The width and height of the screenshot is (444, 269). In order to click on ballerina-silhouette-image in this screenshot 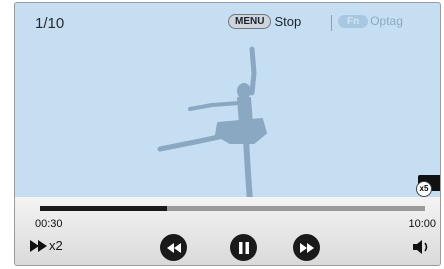, I will do `click(212, 124)`.